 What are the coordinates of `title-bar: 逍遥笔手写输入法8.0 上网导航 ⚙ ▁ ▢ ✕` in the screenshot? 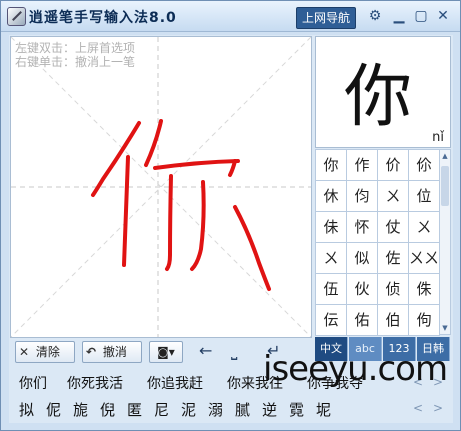 It's located at (230, 16).